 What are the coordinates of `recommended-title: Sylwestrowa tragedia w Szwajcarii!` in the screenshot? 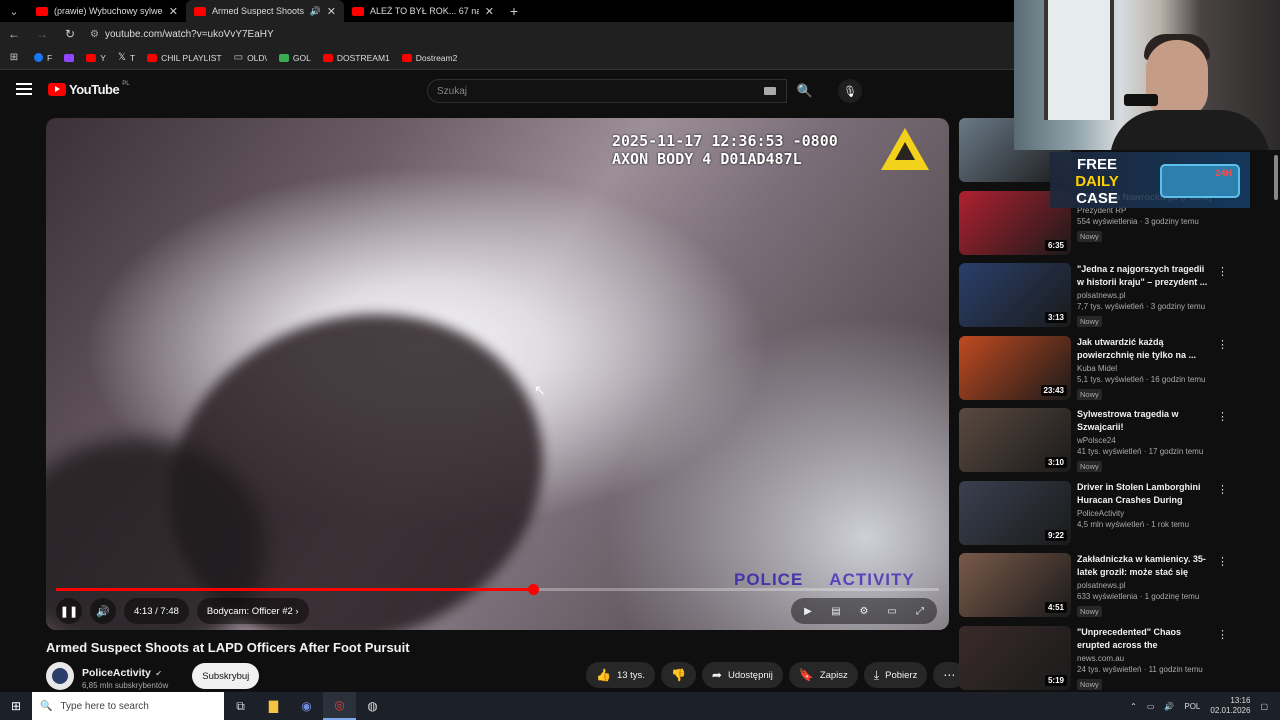 It's located at (1144, 421).